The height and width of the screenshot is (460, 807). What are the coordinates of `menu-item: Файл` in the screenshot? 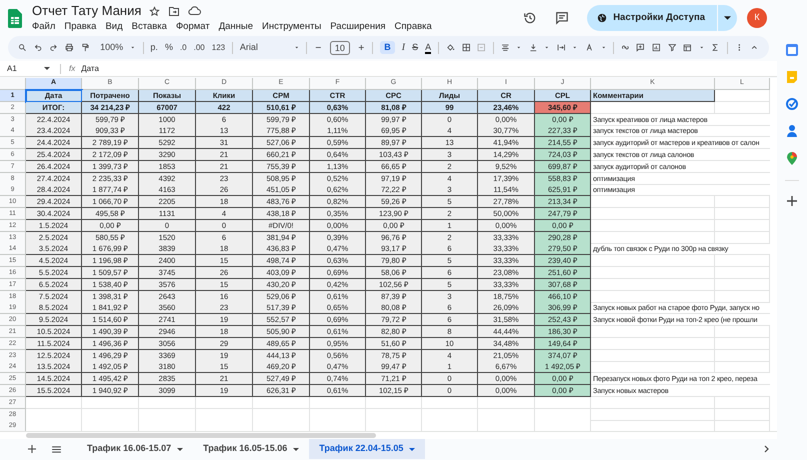 It's located at (44, 27).